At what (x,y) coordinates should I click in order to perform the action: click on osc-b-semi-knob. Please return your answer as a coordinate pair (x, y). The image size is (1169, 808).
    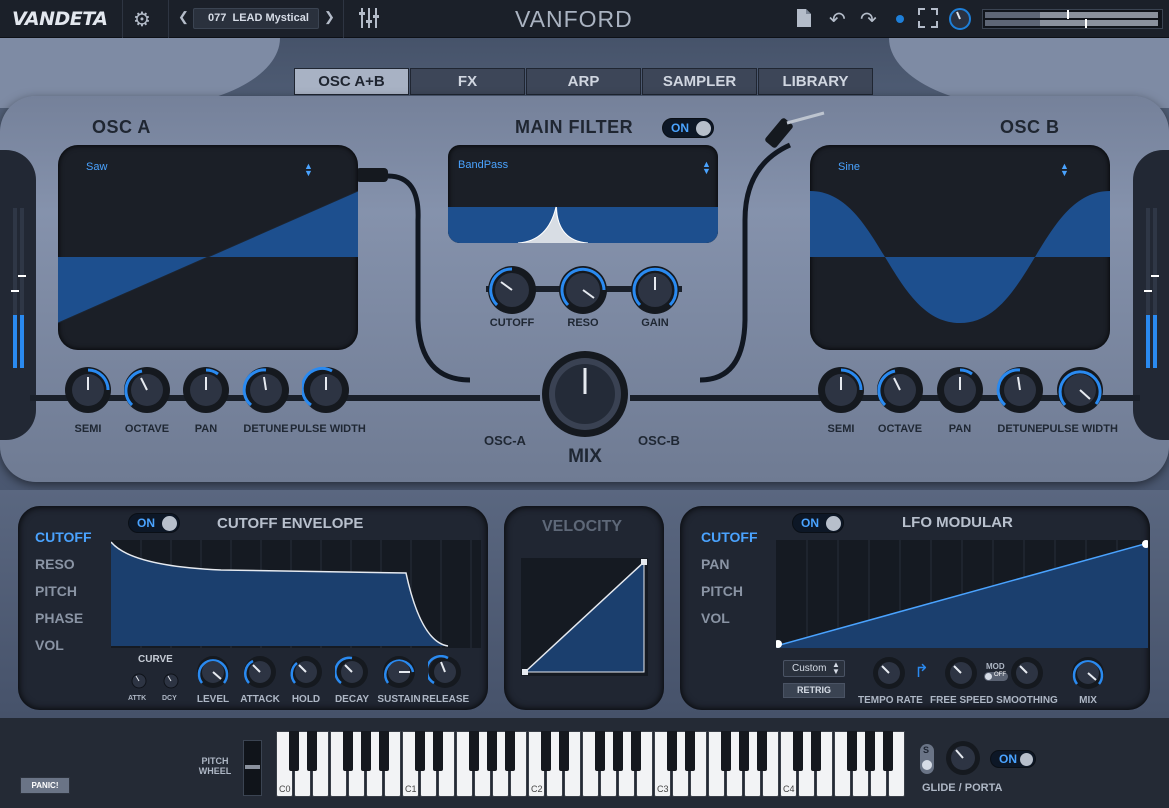
    Looking at the image, I should click on (841, 390).